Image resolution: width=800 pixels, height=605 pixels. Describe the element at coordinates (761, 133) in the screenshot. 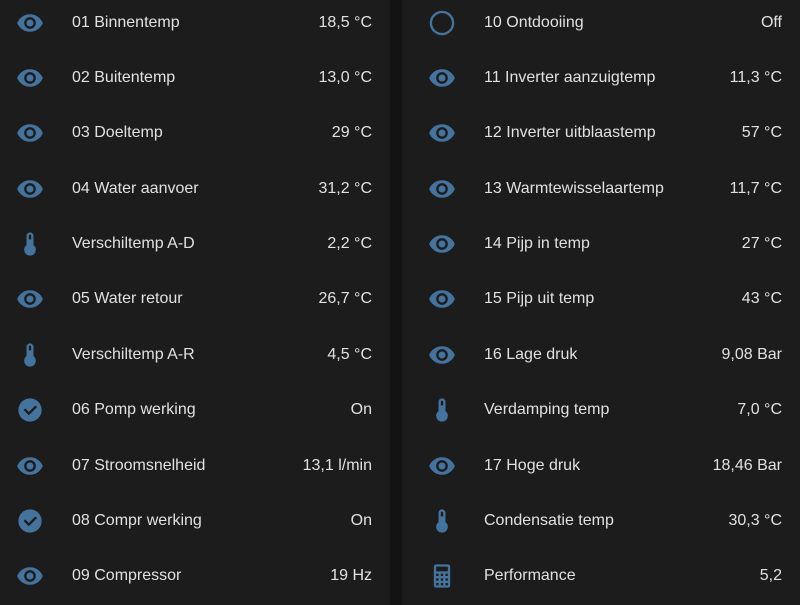

I see `entity-state: 57 °C` at that location.